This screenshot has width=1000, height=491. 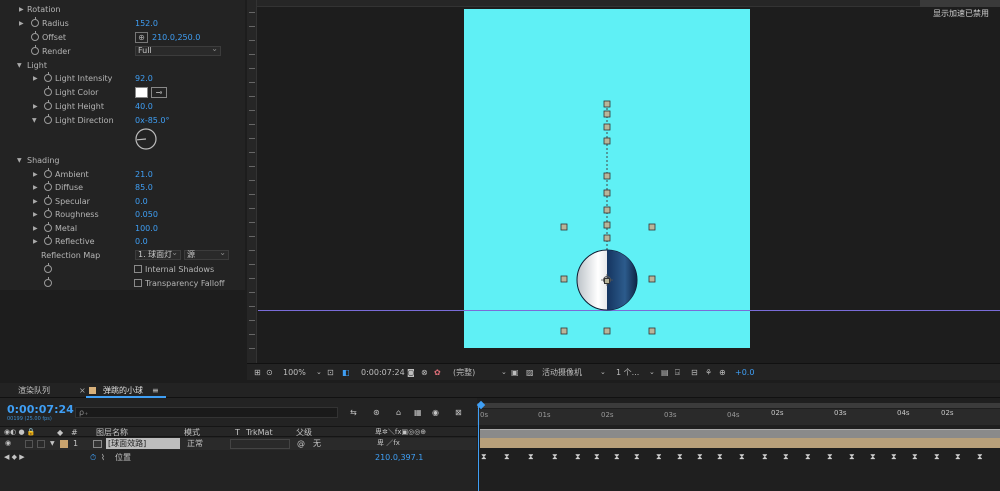 I want to click on graph-link-icon: ⌇, so click(x=103, y=457).